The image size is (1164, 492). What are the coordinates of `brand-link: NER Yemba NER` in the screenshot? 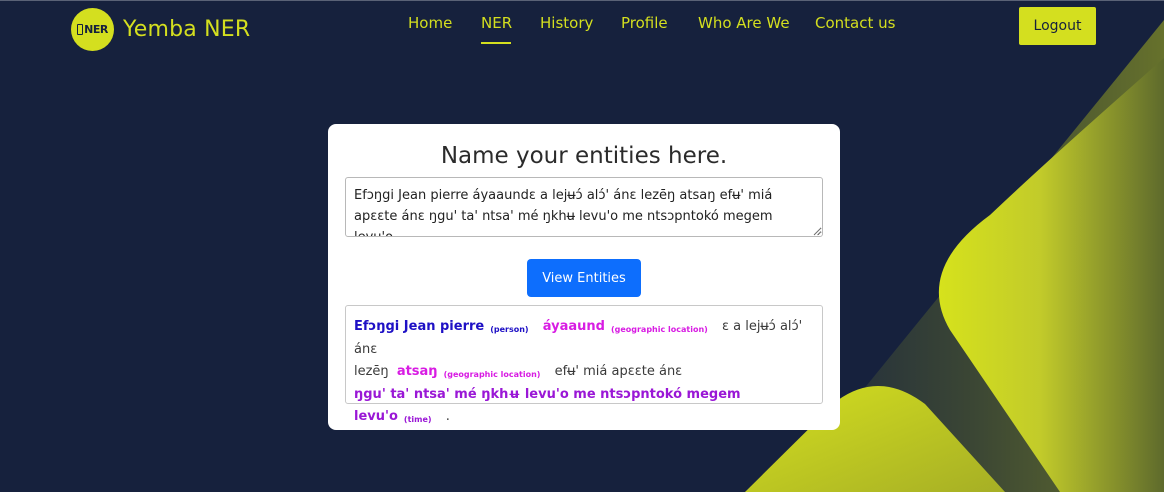 It's located at (160, 29).